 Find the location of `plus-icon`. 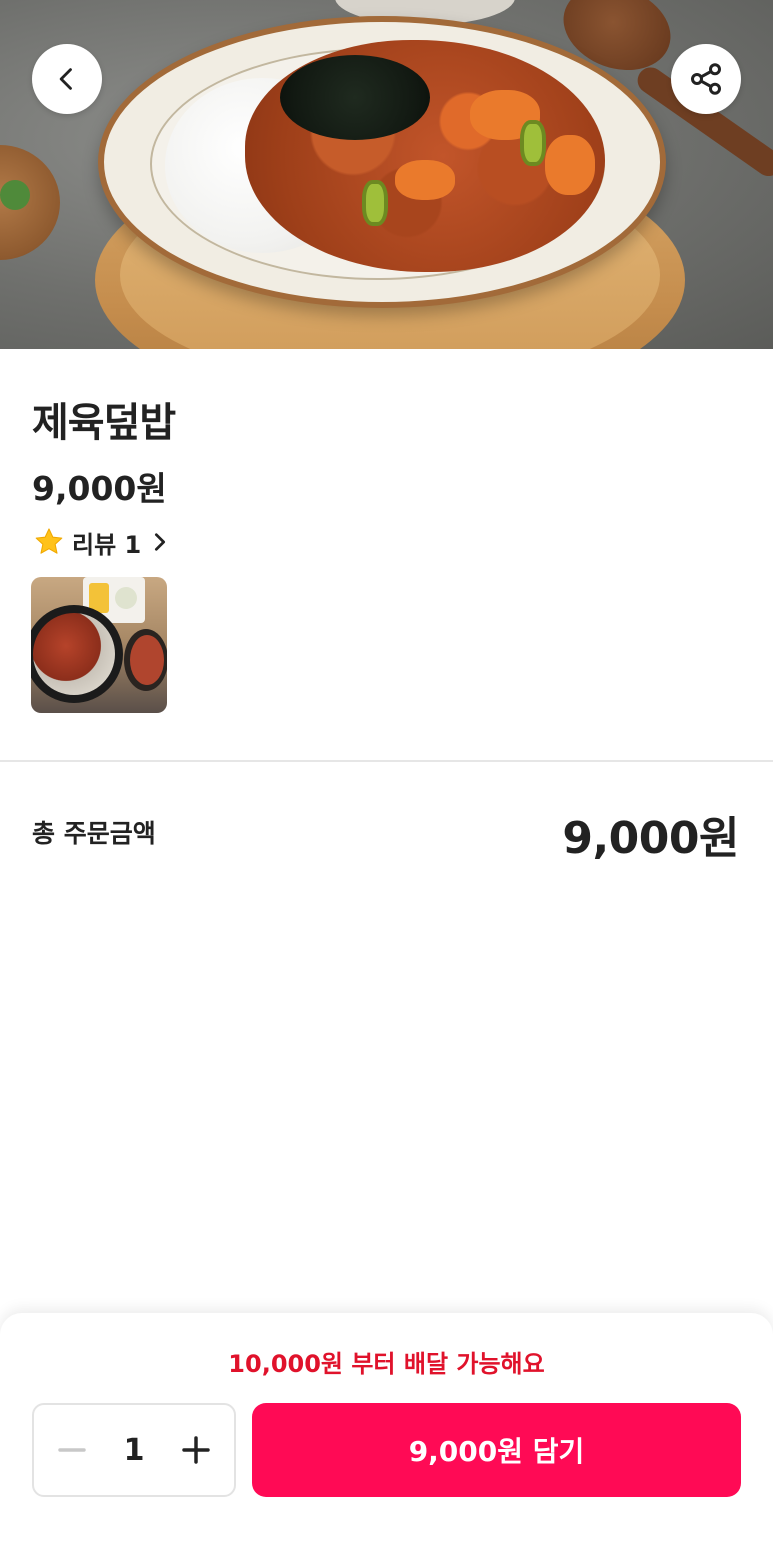

plus-icon is located at coordinates (196, 1450).